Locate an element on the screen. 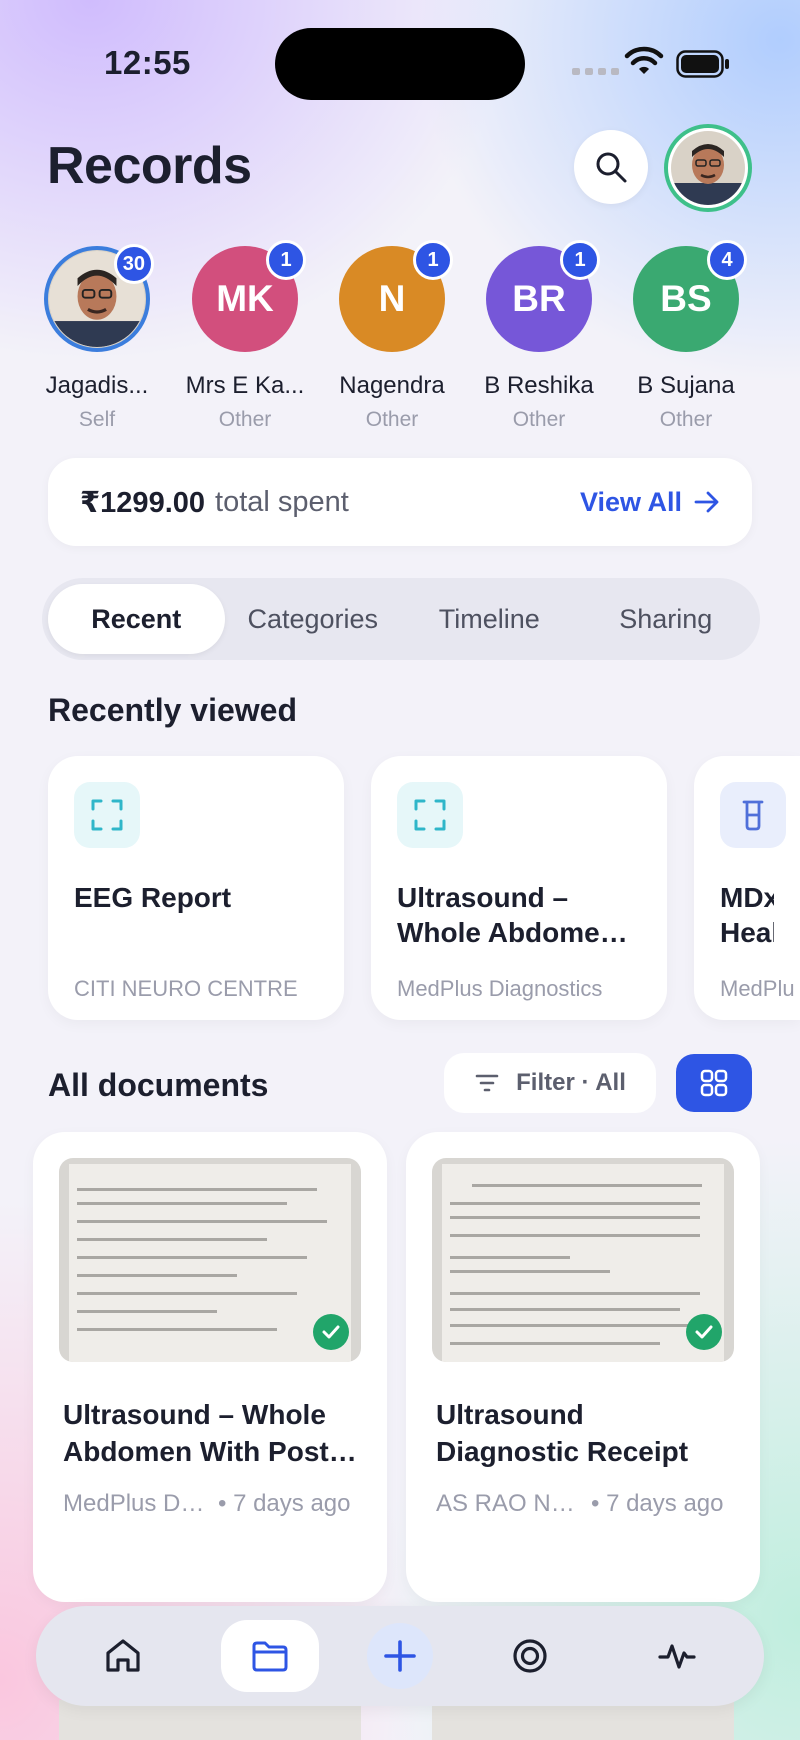 The height and width of the screenshot is (1740, 800). recent-card-subtitle: CITI NEURO CENTRE is located at coordinates (186, 988).